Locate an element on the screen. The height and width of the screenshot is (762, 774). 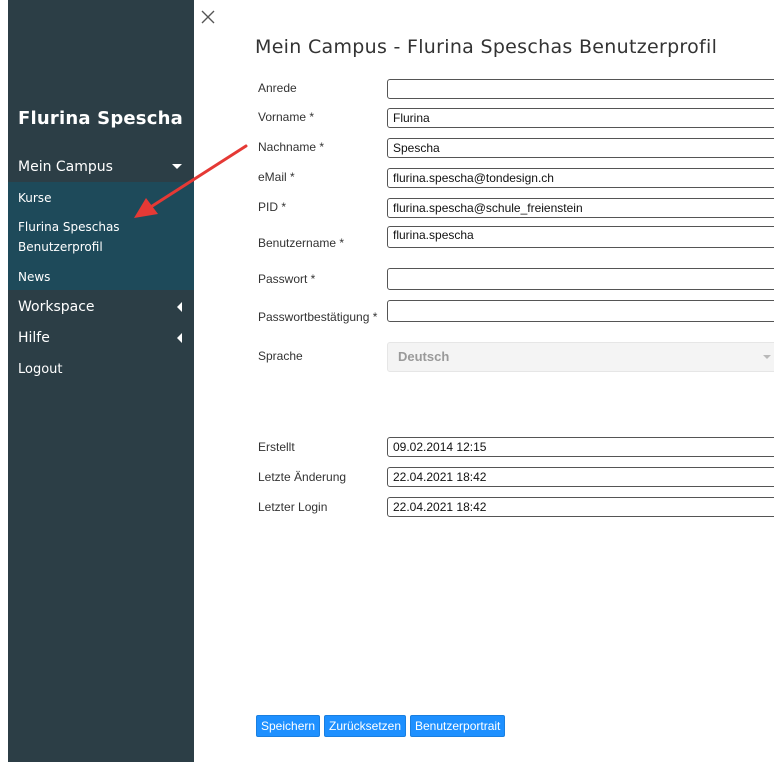
email-label: eMail * is located at coordinates (276, 177).